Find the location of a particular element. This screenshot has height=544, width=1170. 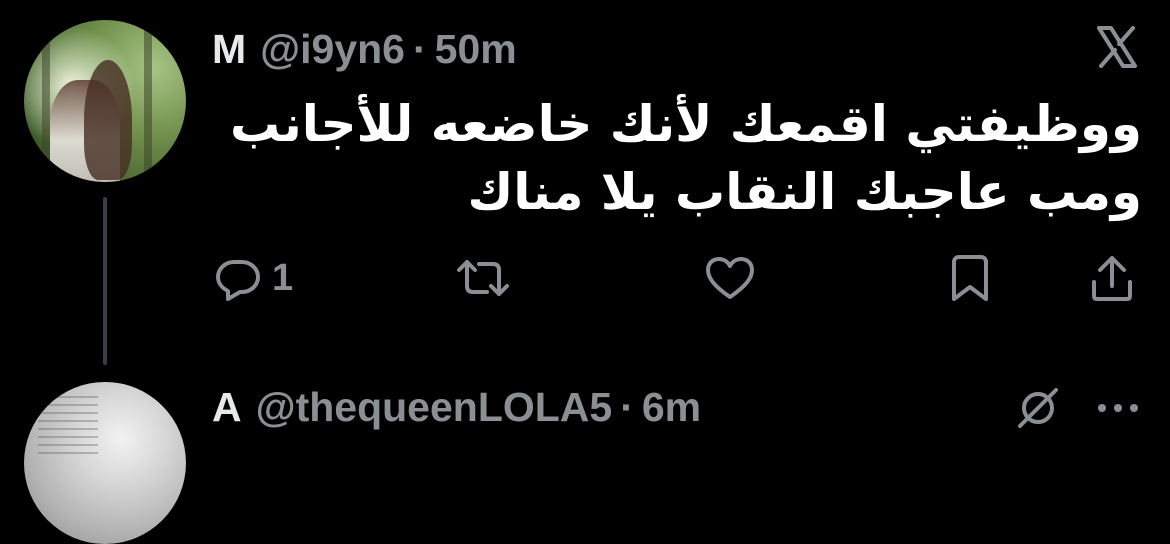

share-button is located at coordinates (1112, 278).